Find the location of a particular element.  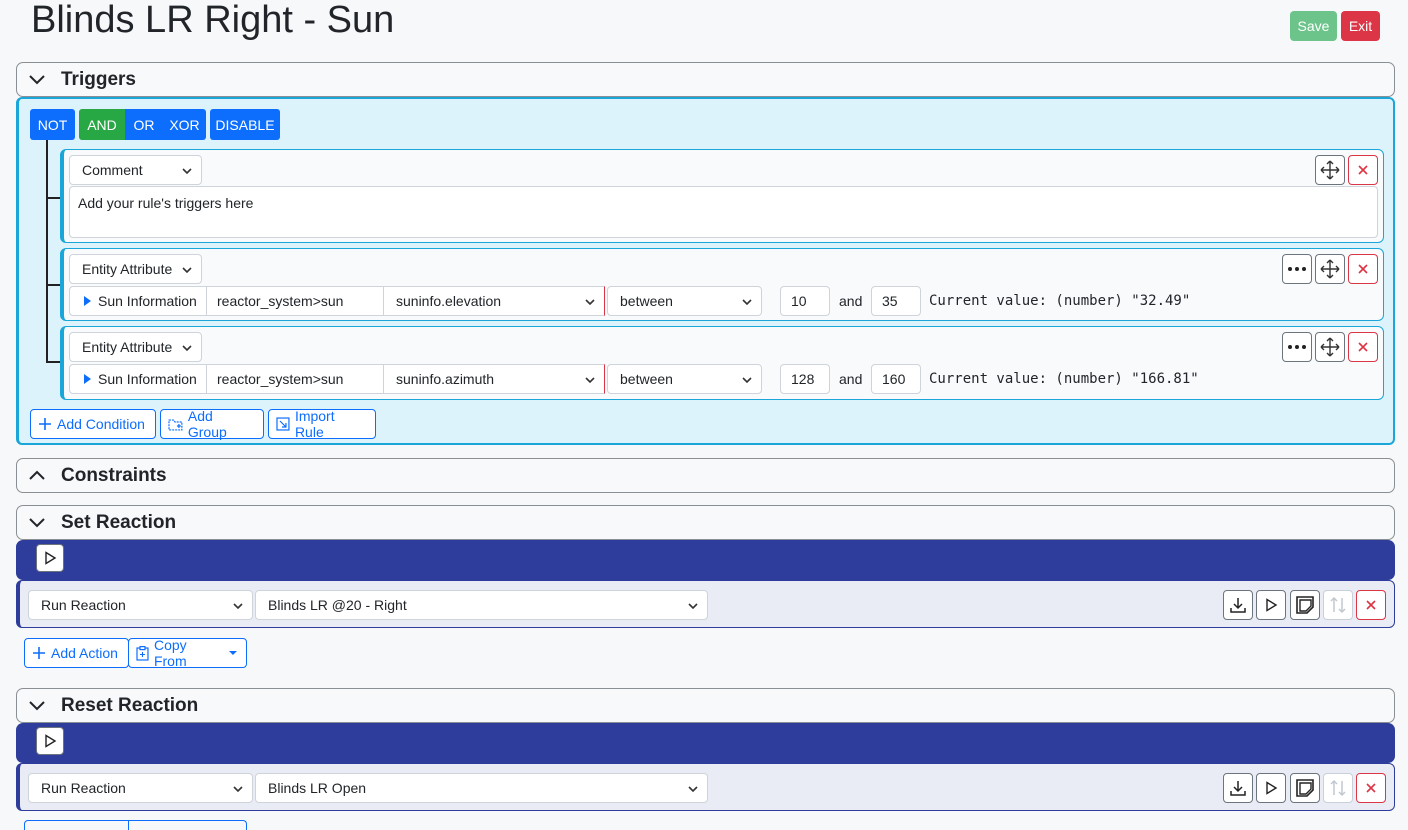

value-input-1: 10 is located at coordinates (805, 301).